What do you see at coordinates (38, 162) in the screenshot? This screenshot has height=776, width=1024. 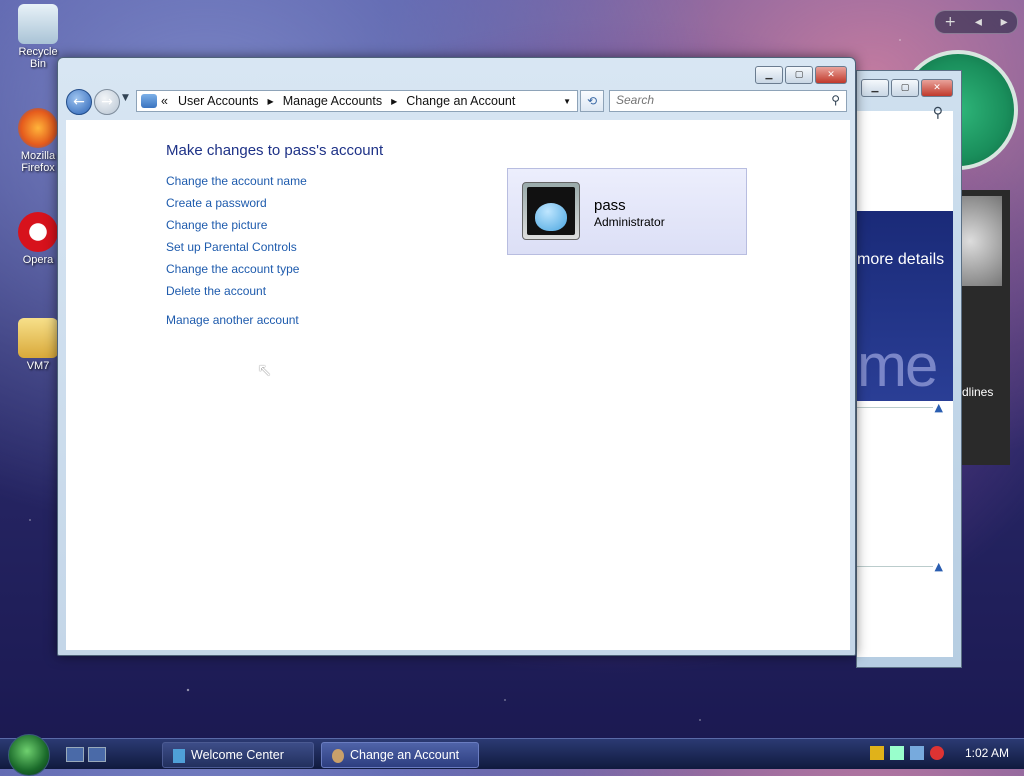 I see `desktop-icon-label: Mozilla Firefox` at bounding box center [38, 162].